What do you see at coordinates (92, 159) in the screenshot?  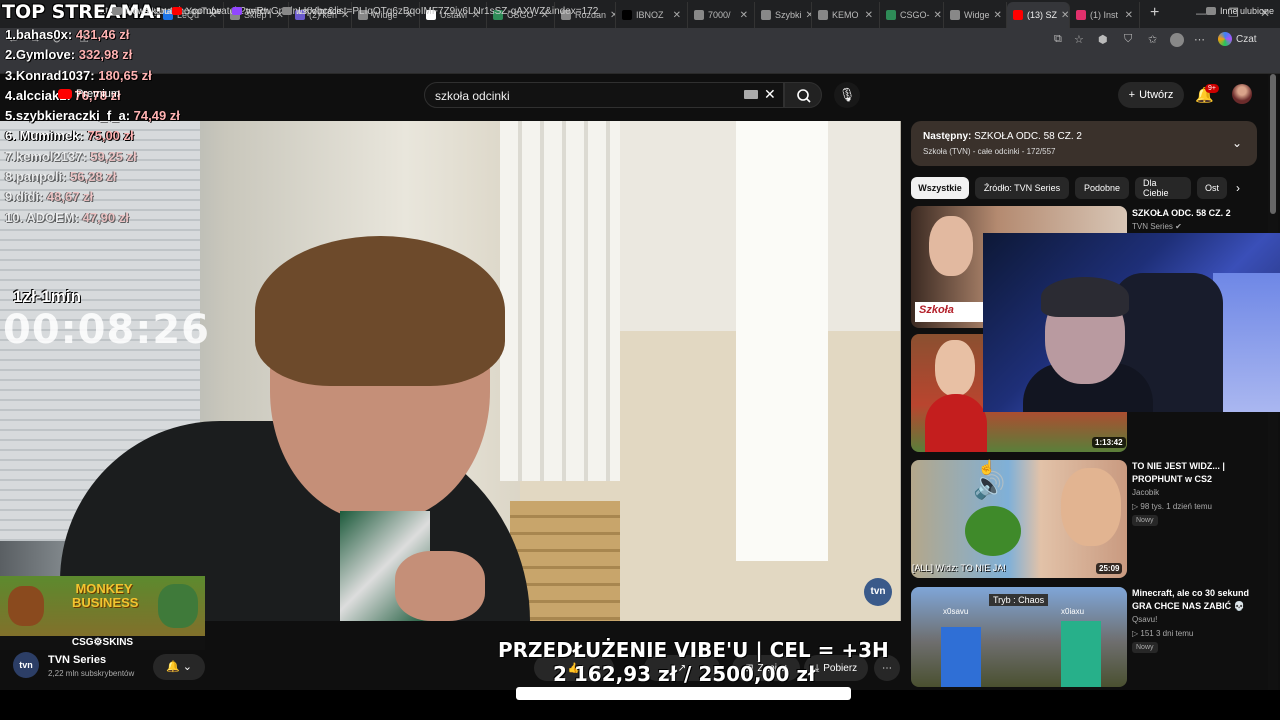 I see `leaderboard-row: 7.kemol2137: 59,25 zł` at bounding box center [92, 159].